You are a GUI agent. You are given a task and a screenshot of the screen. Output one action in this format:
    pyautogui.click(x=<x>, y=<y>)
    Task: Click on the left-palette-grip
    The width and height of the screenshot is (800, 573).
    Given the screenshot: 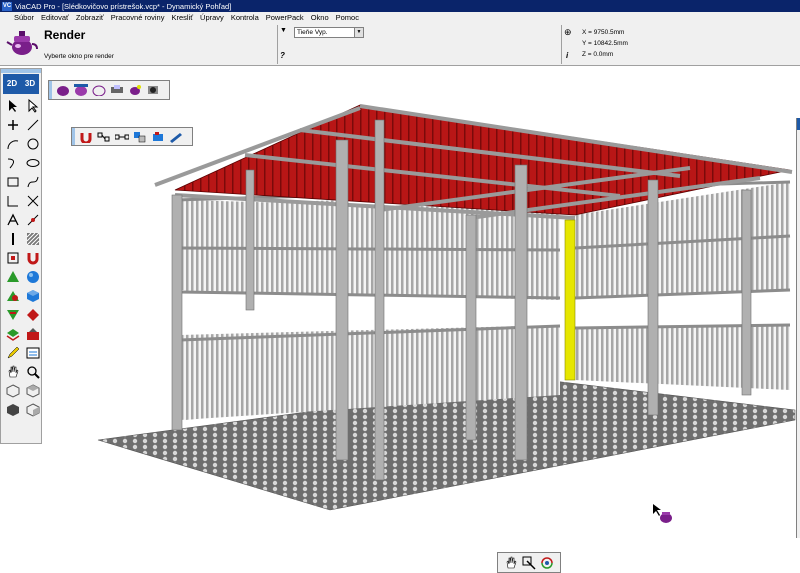 What is the action you would take?
    pyautogui.click(x=21, y=71)
    